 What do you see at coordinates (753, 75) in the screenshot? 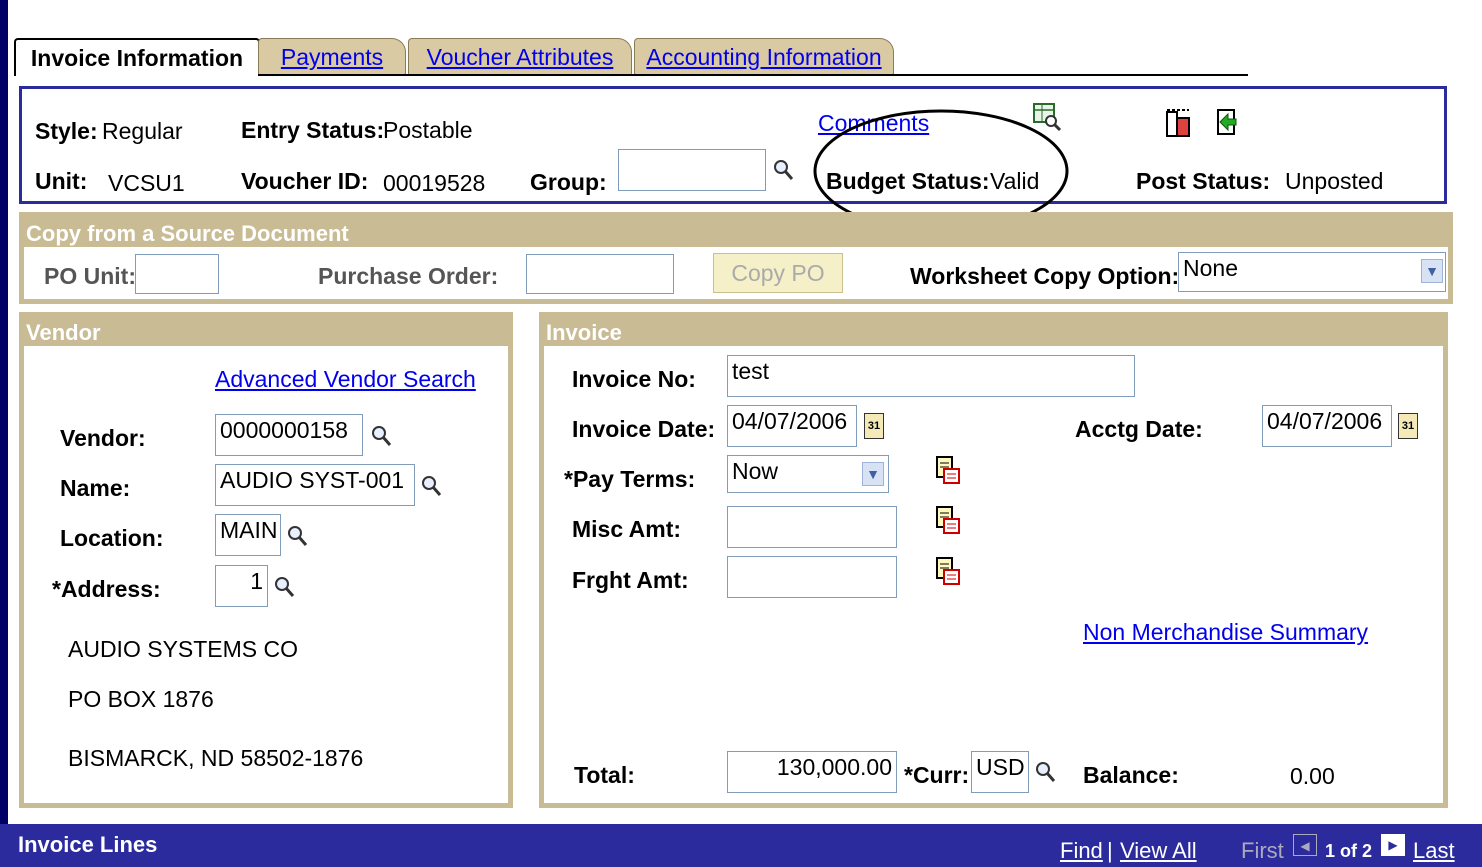
I see `tab-baseline` at bounding box center [753, 75].